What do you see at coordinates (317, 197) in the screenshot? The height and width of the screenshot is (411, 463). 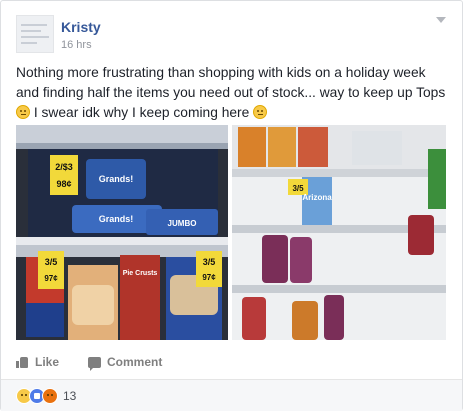 I see `product-label-right: Arizona` at bounding box center [317, 197].